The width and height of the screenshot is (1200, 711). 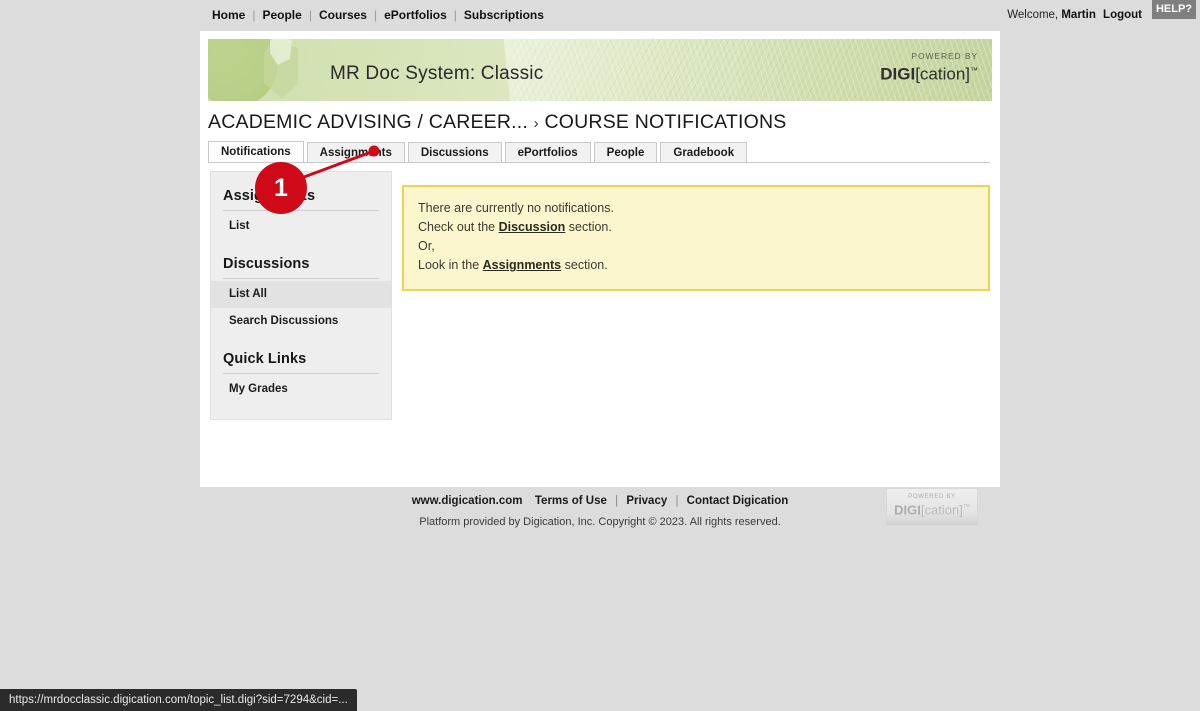 I want to click on powered-by-label: POWERED BY, so click(x=944, y=56).